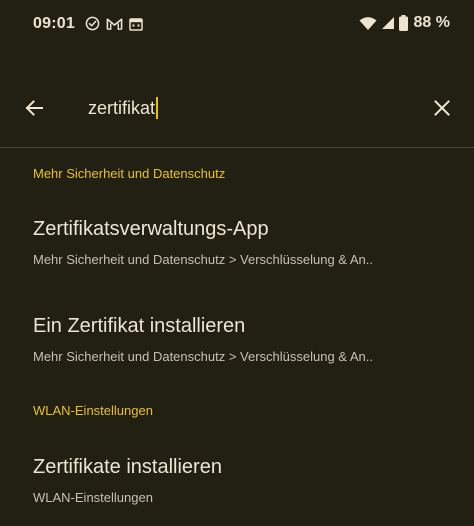 Image resolution: width=474 pixels, height=526 pixels. What do you see at coordinates (237, 108) in the screenshot?
I see `search-bar: zertifikat` at bounding box center [237, 108].